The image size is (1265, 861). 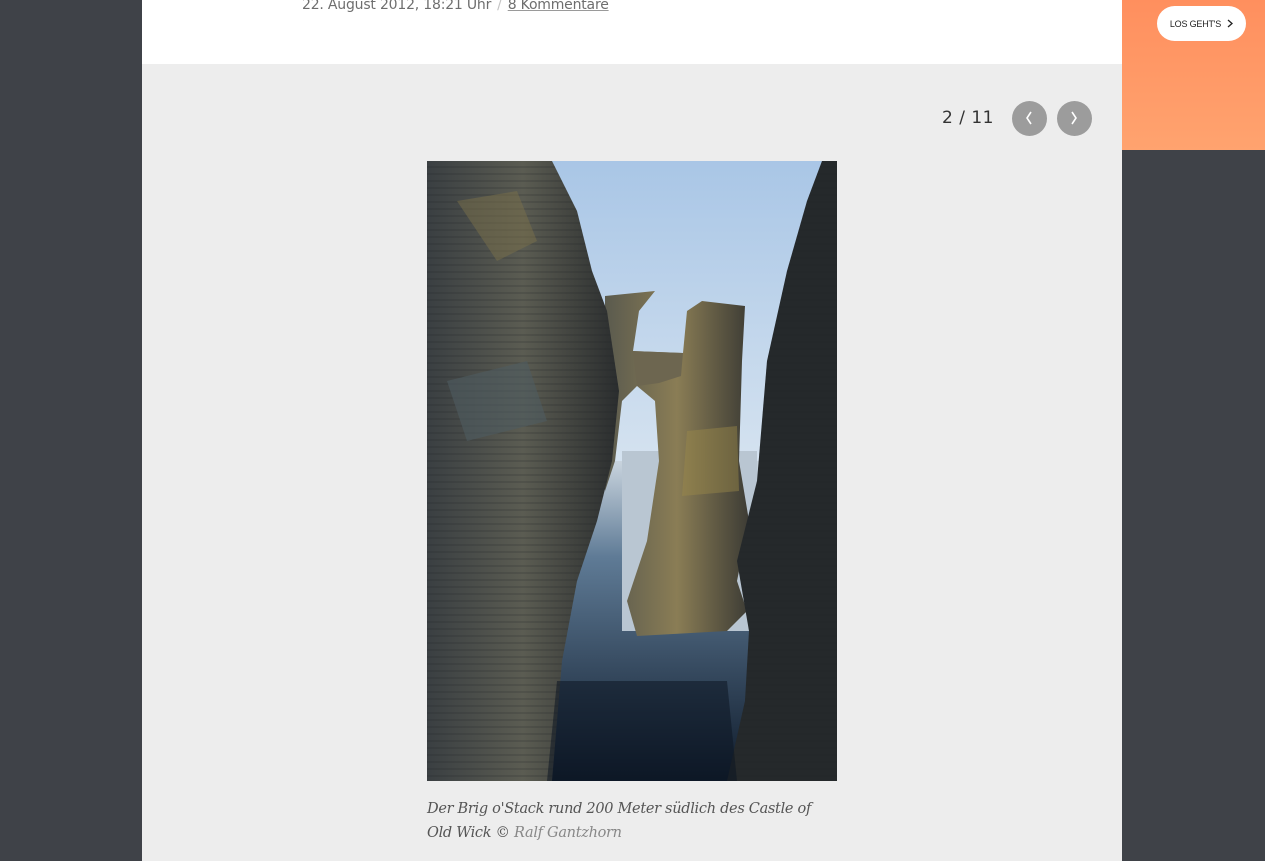 I want to click on chevron-left-icon, so click(x=1029, y=118).